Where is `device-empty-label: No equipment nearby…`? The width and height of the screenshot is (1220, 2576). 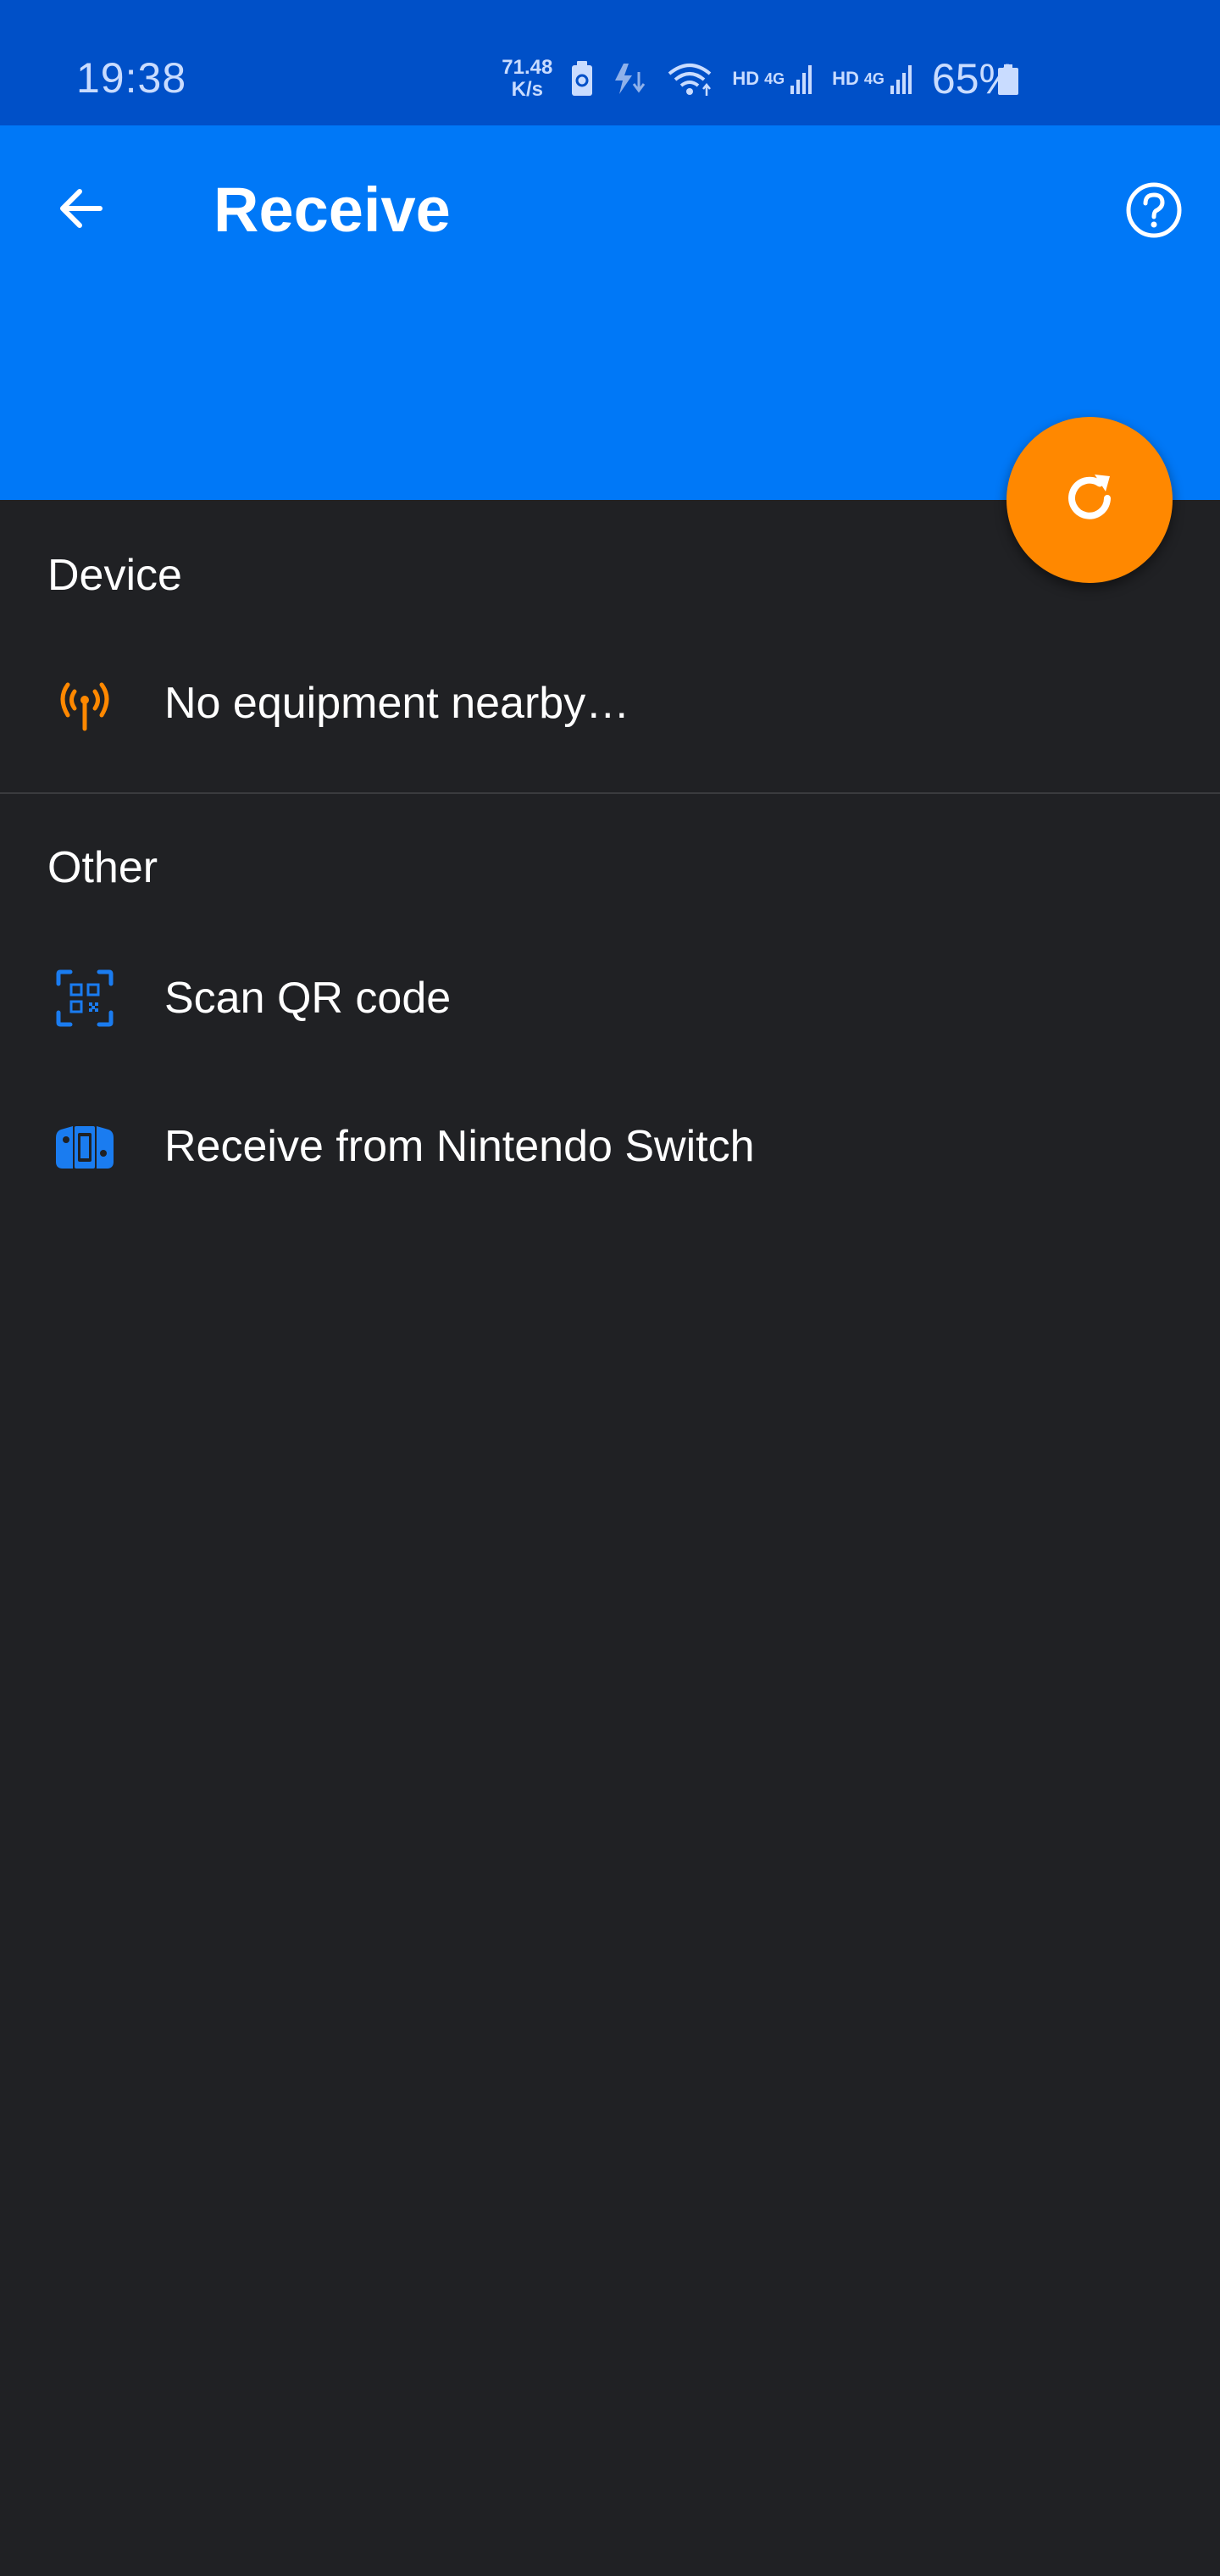
device-empty-label: No equipment nearby… is located at coordinates (397, 703).